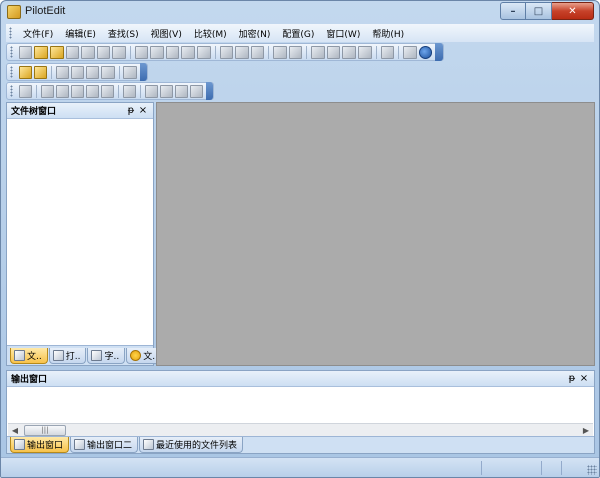  What do you see at coordinates (40, 72) in the screenshot?
I see `project-open-icon` at bounding box center [40, 72].